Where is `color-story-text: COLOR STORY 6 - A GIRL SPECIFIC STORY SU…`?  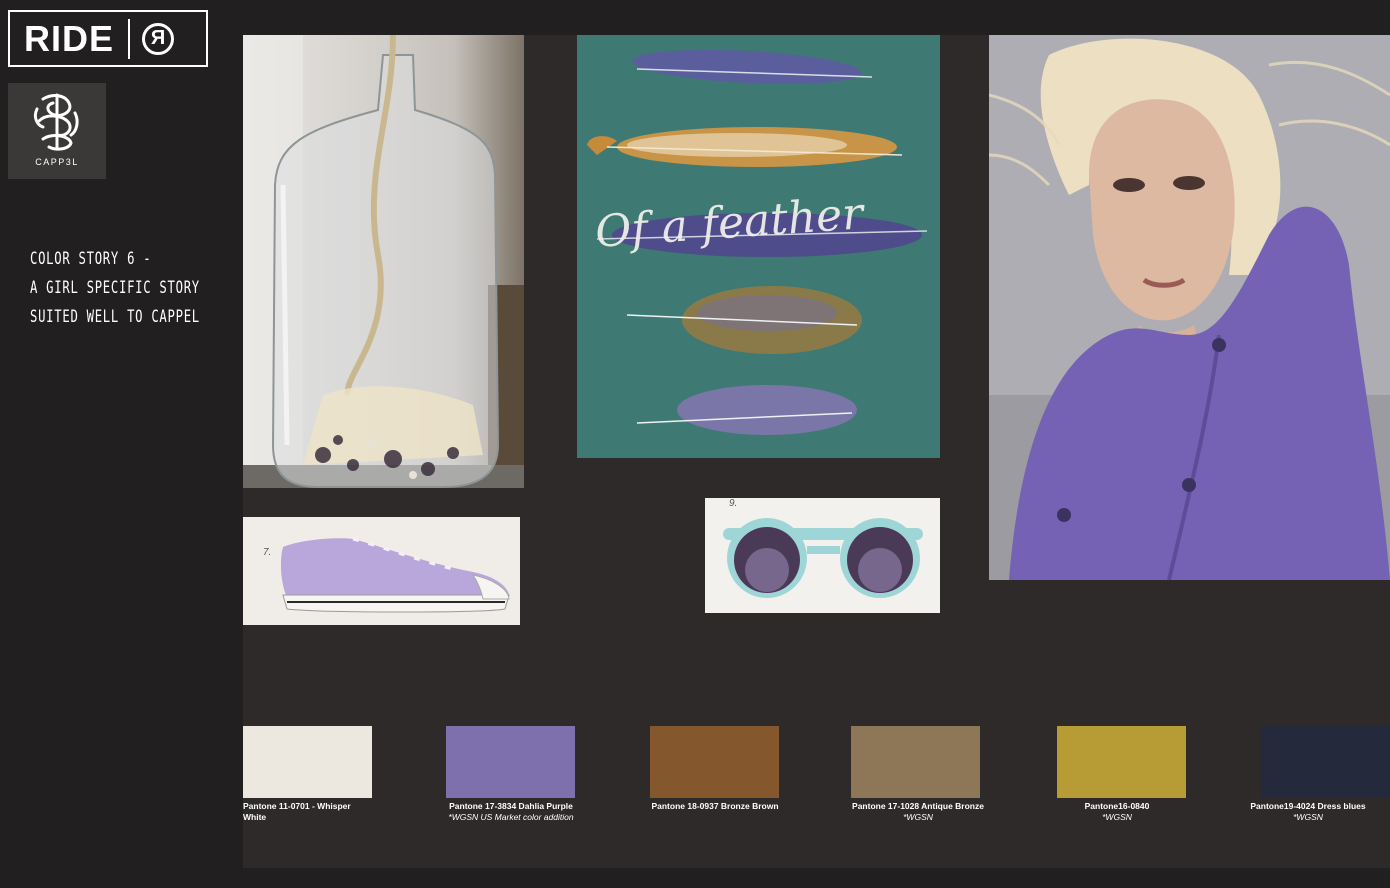
color-story-text: COLOR STORY 6 - A GIRL SPECIFIC STORY SU… is located at coordinates (114, 288).